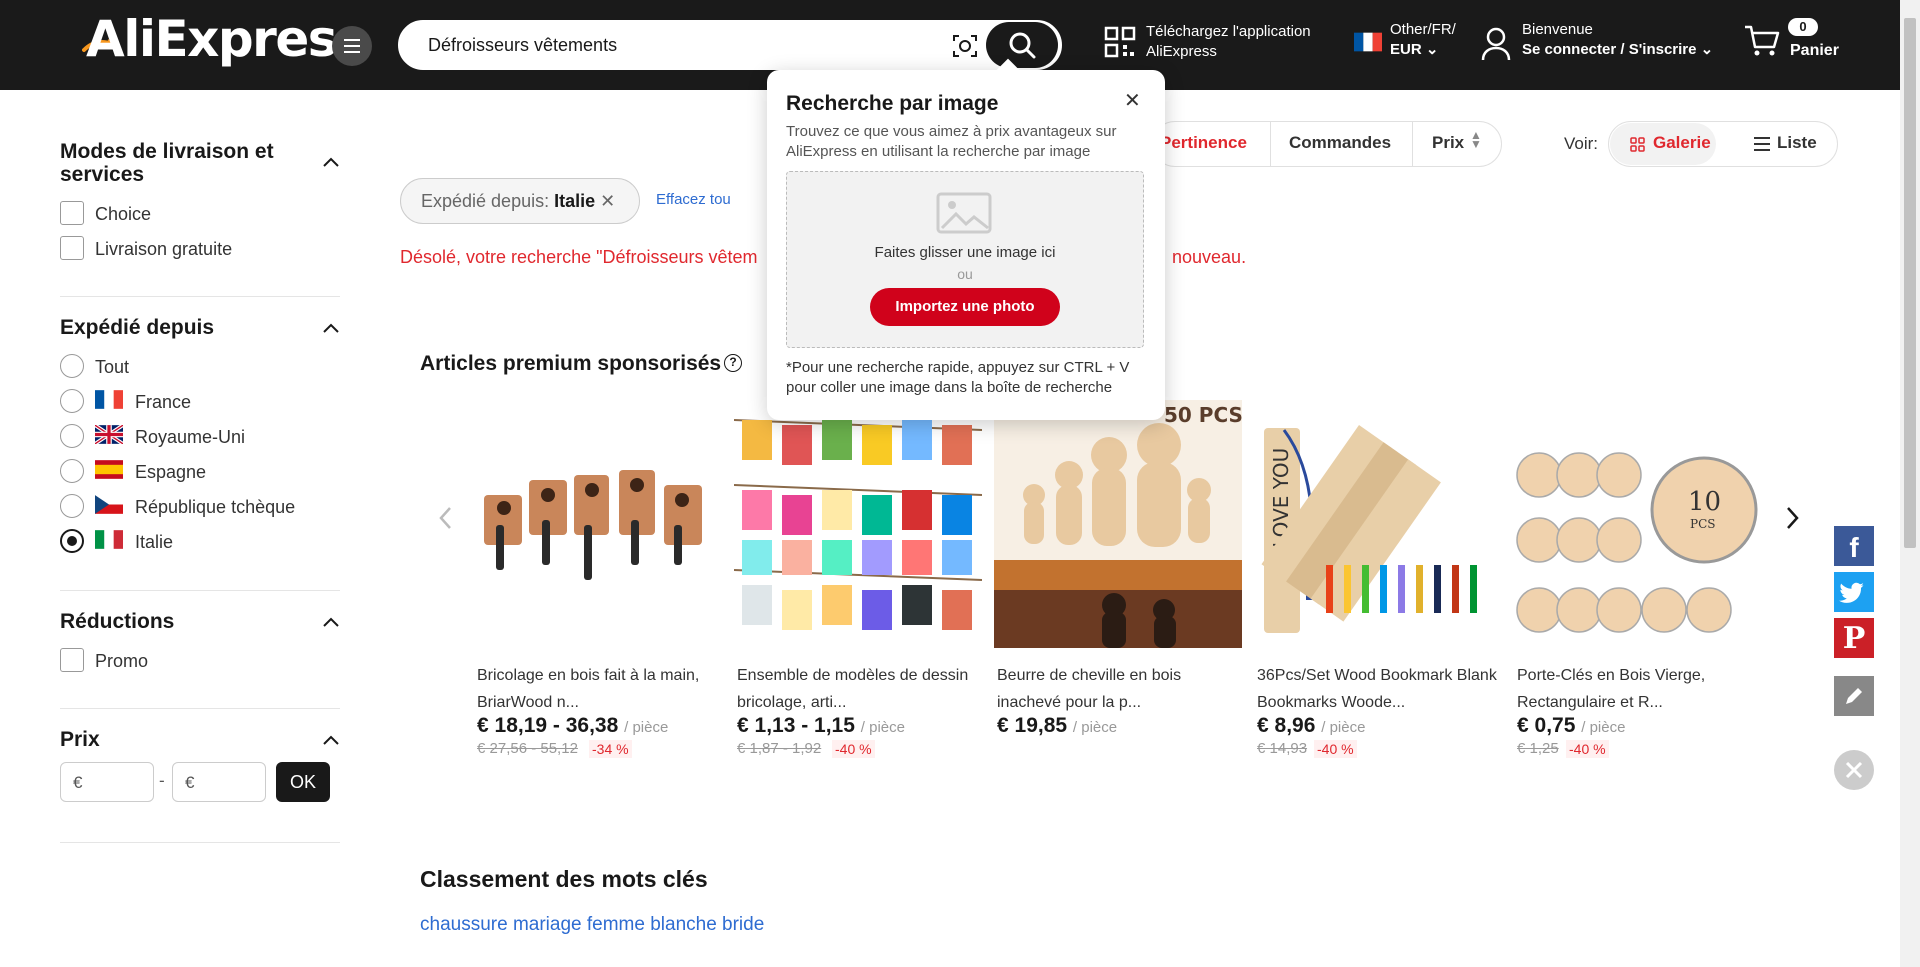 This screenshot has width=1920, height=967. I want to click on search-button, so click(1022, 45).